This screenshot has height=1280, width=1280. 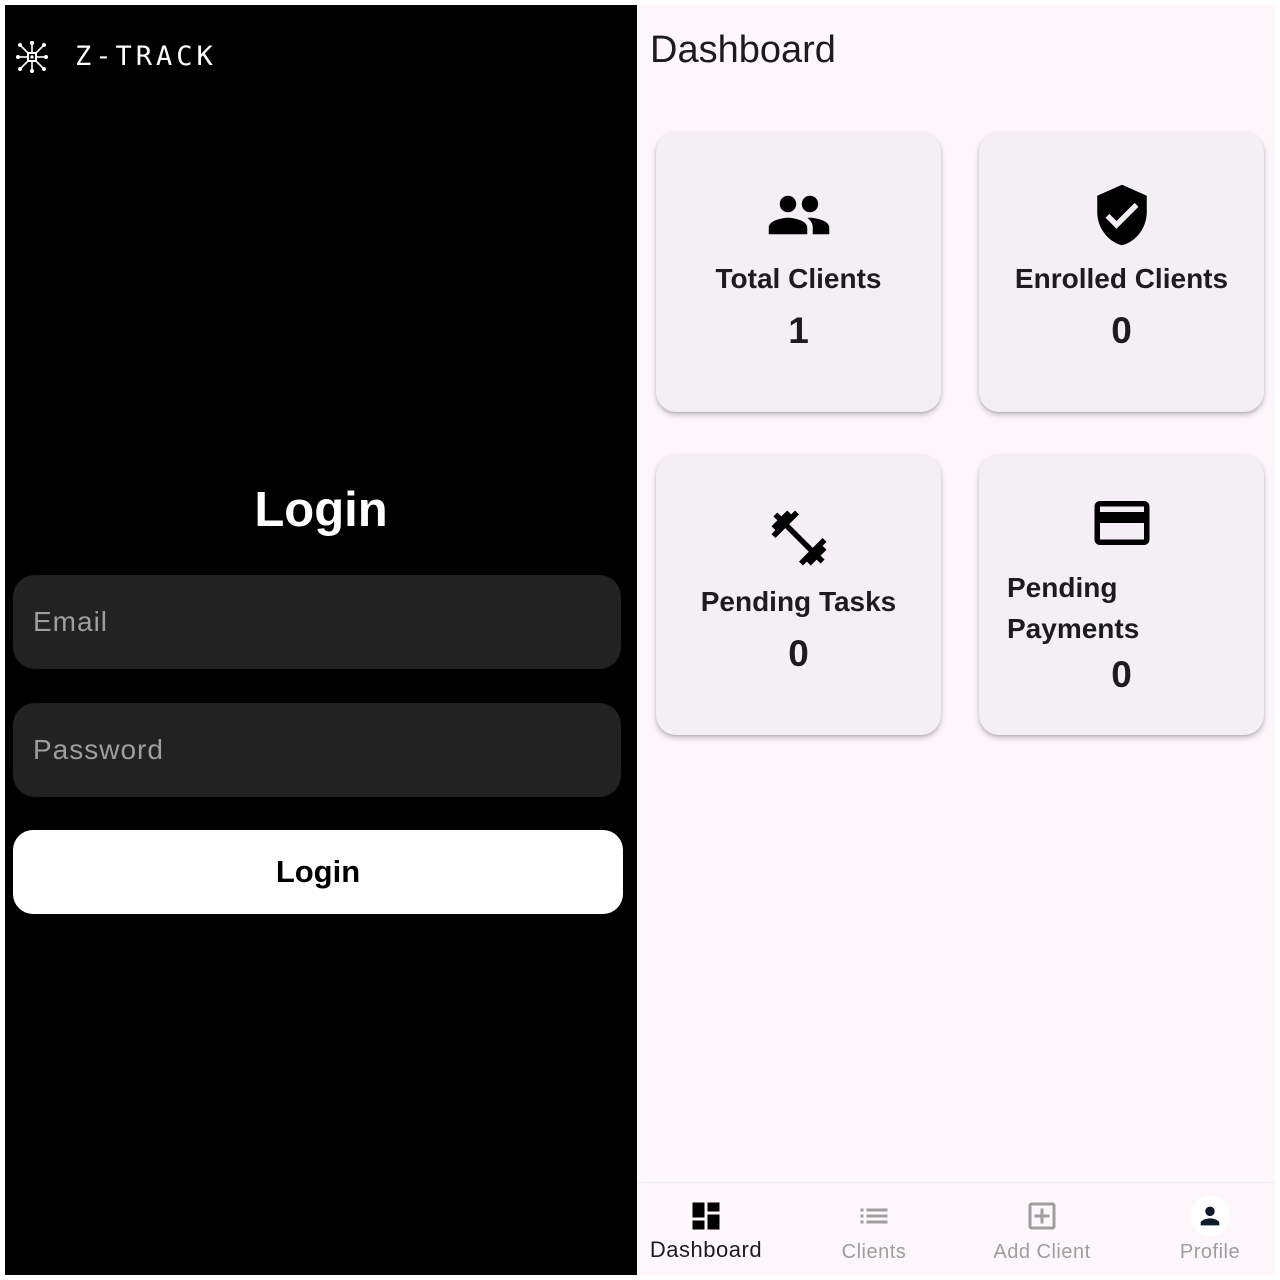 What do you see at coordinates (798, 330) in the screenshot?
I see `card-value: 1` at bounding box center [798, 330].